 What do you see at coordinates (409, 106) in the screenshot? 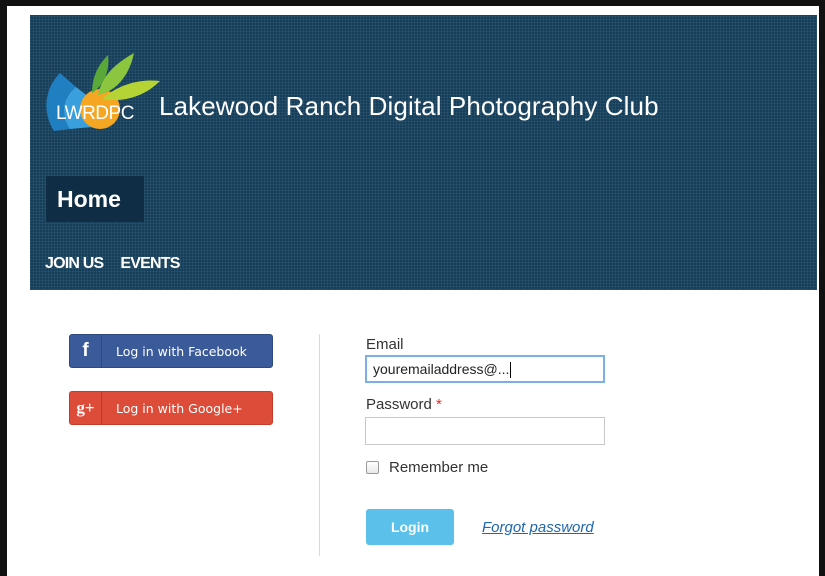
I see `site-title: Lakewood Ranch Digital Photography Club` at bounding box center [409, 106].